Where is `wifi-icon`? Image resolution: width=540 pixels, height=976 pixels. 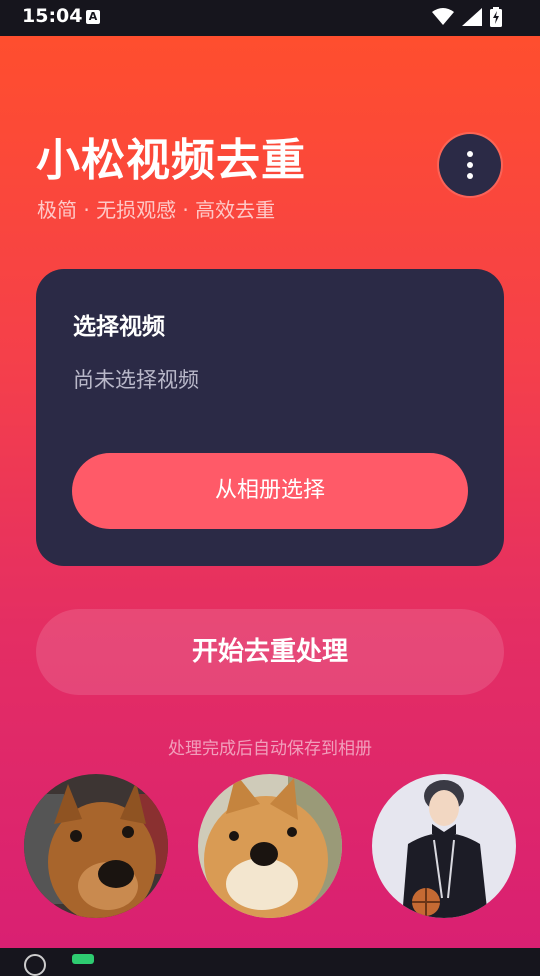
wifi-icon is located at coordinates (443, 16).